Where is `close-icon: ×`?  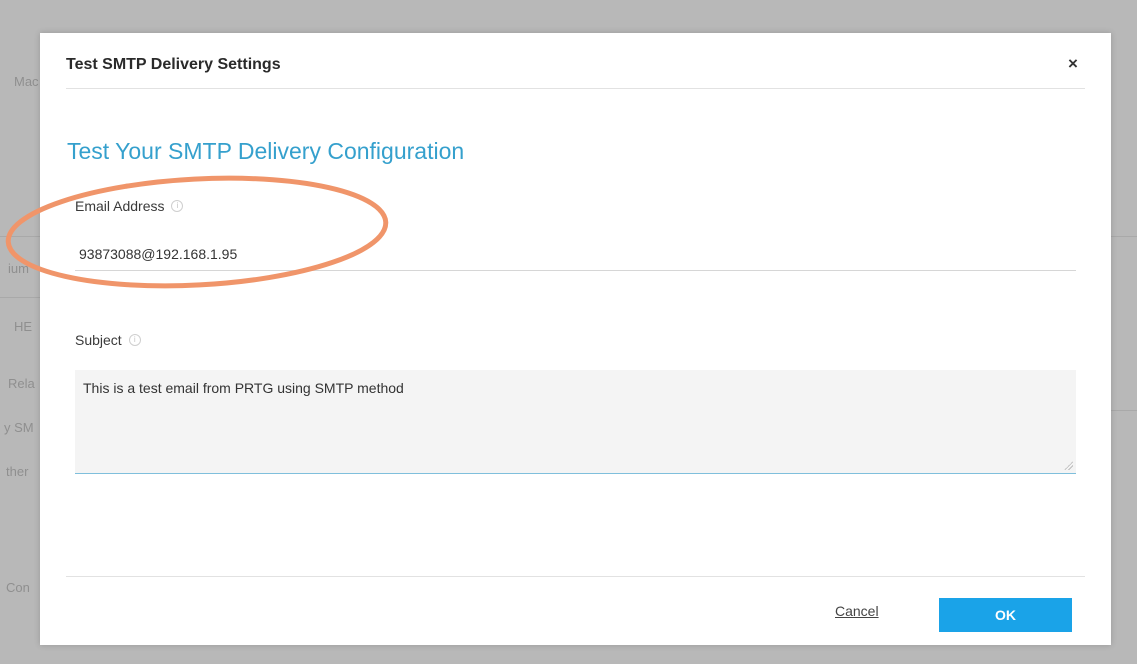
close-icon: × is located at coordinates (1073, 64).